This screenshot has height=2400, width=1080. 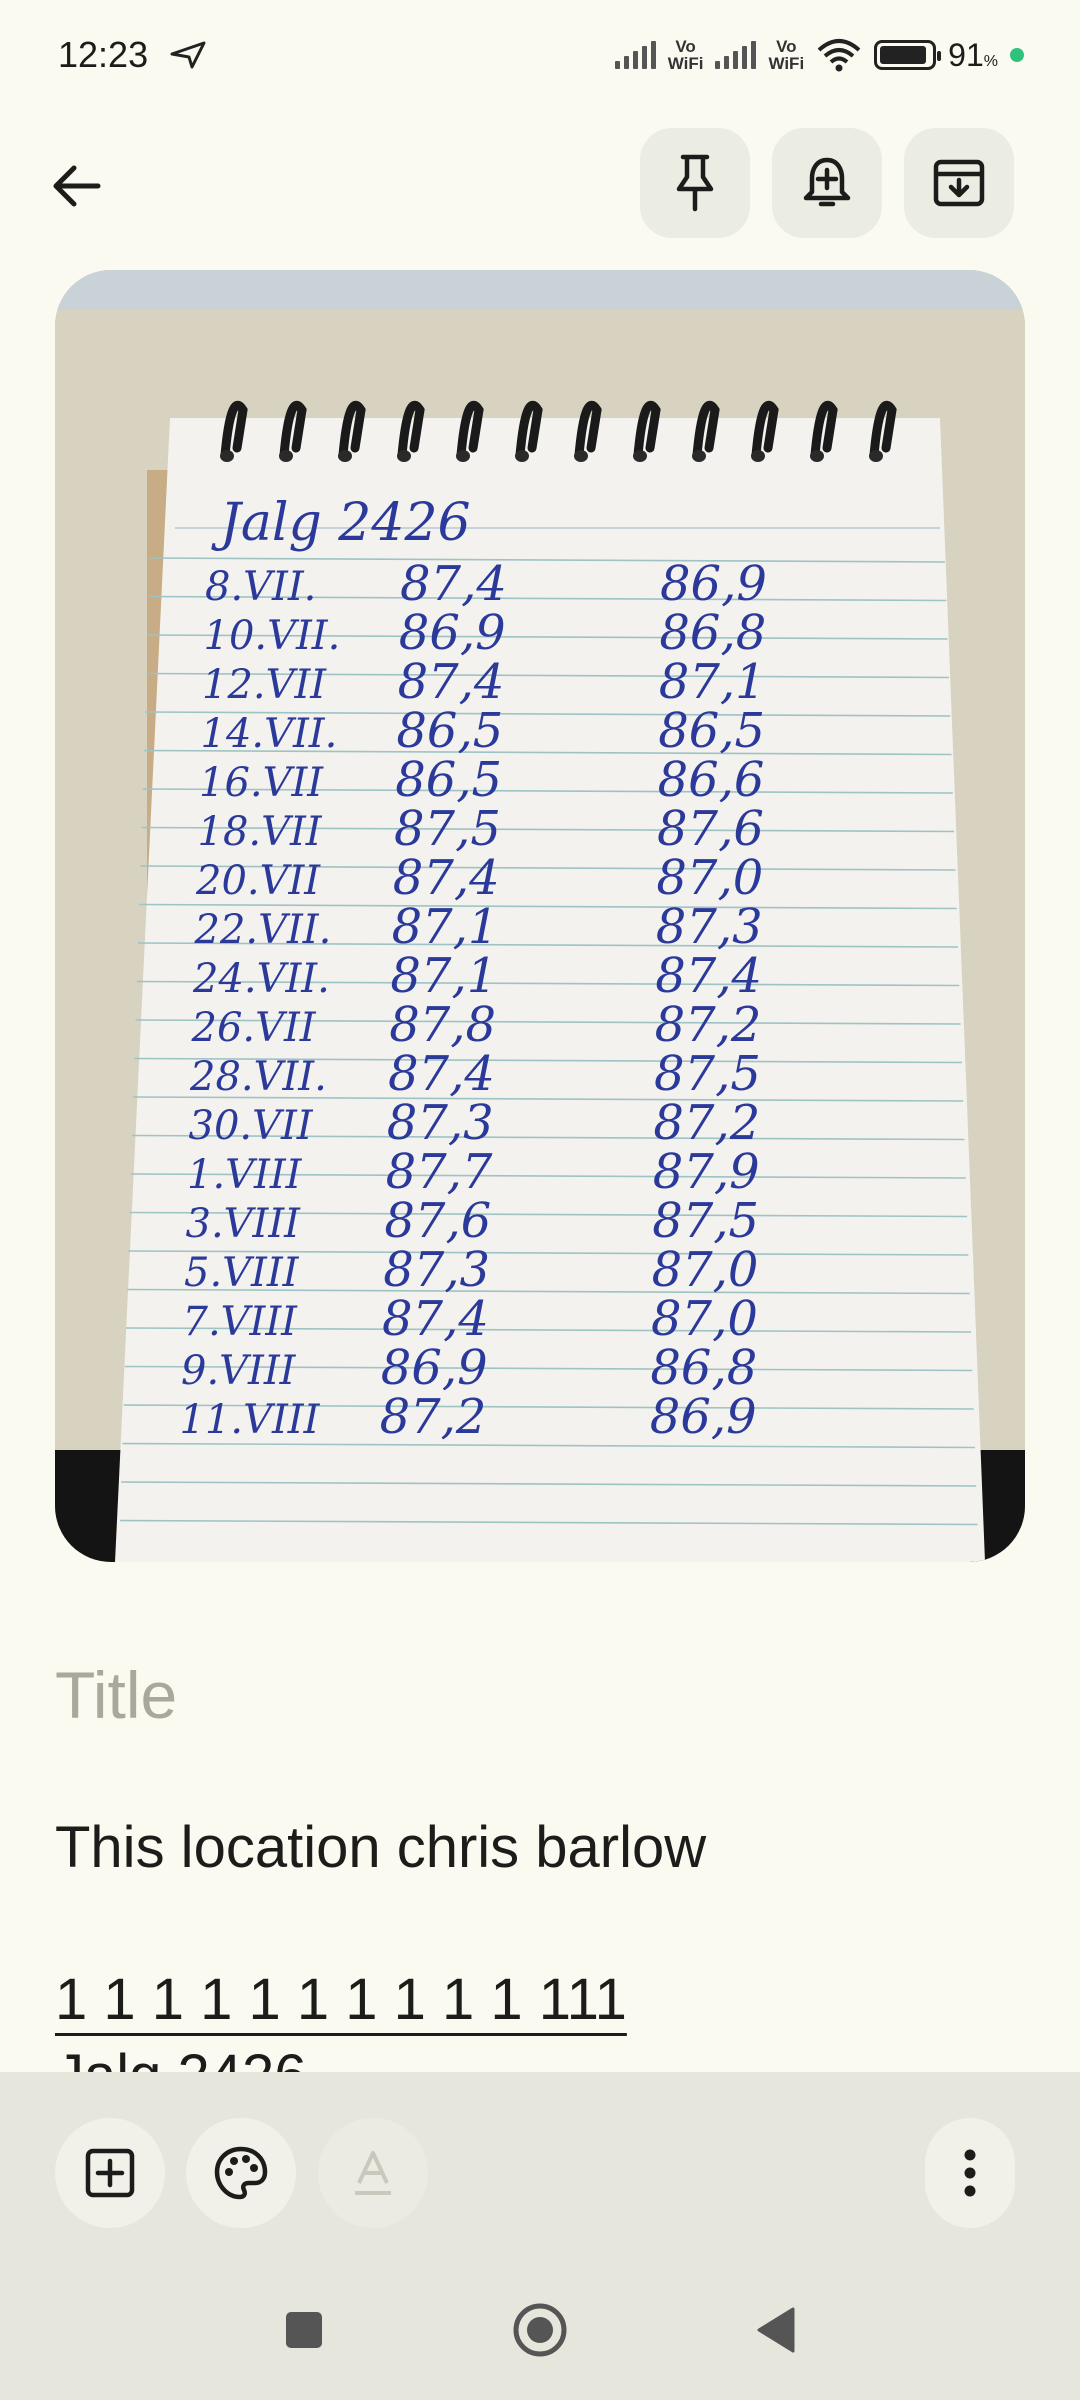 What do you see at coordinates (959, 183) in the screenshot?
I see `archive-button` at bounding box center [959, 183].